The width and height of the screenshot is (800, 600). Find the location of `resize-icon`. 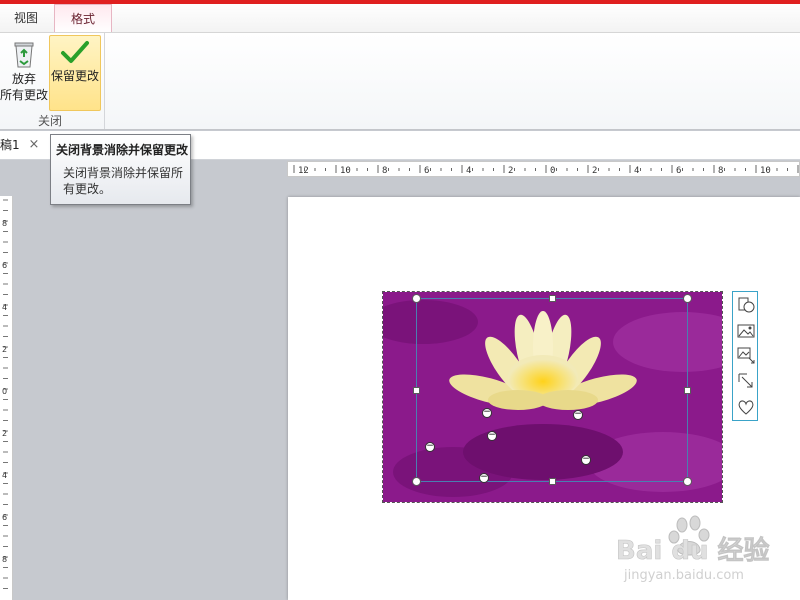

resize-icon is located at coordinates (746, 381).